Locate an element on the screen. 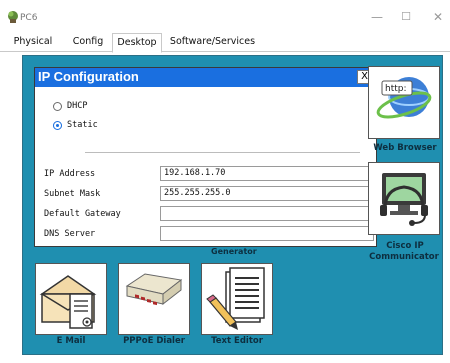 The height and width of the screenshot is (363, 450). text-editor-label: Text Editor is located at coordinates (237, 341).